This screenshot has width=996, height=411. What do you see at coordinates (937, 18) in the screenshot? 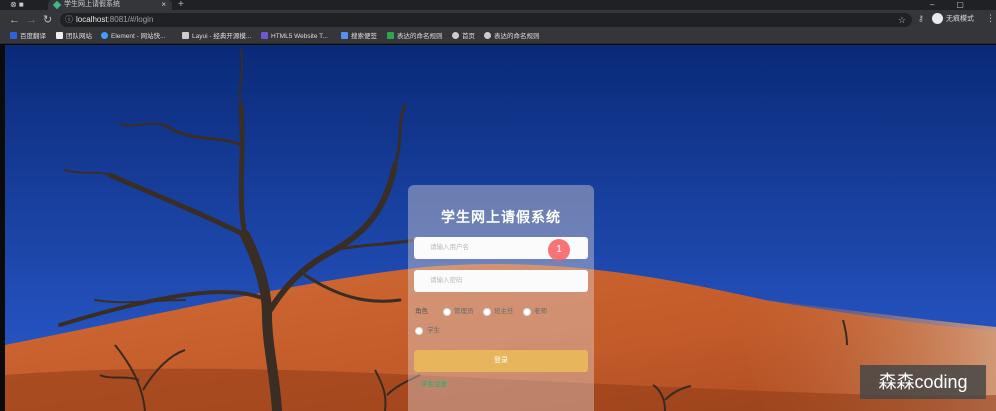
I see `incognito-icon` at bounding box center [937, 18].